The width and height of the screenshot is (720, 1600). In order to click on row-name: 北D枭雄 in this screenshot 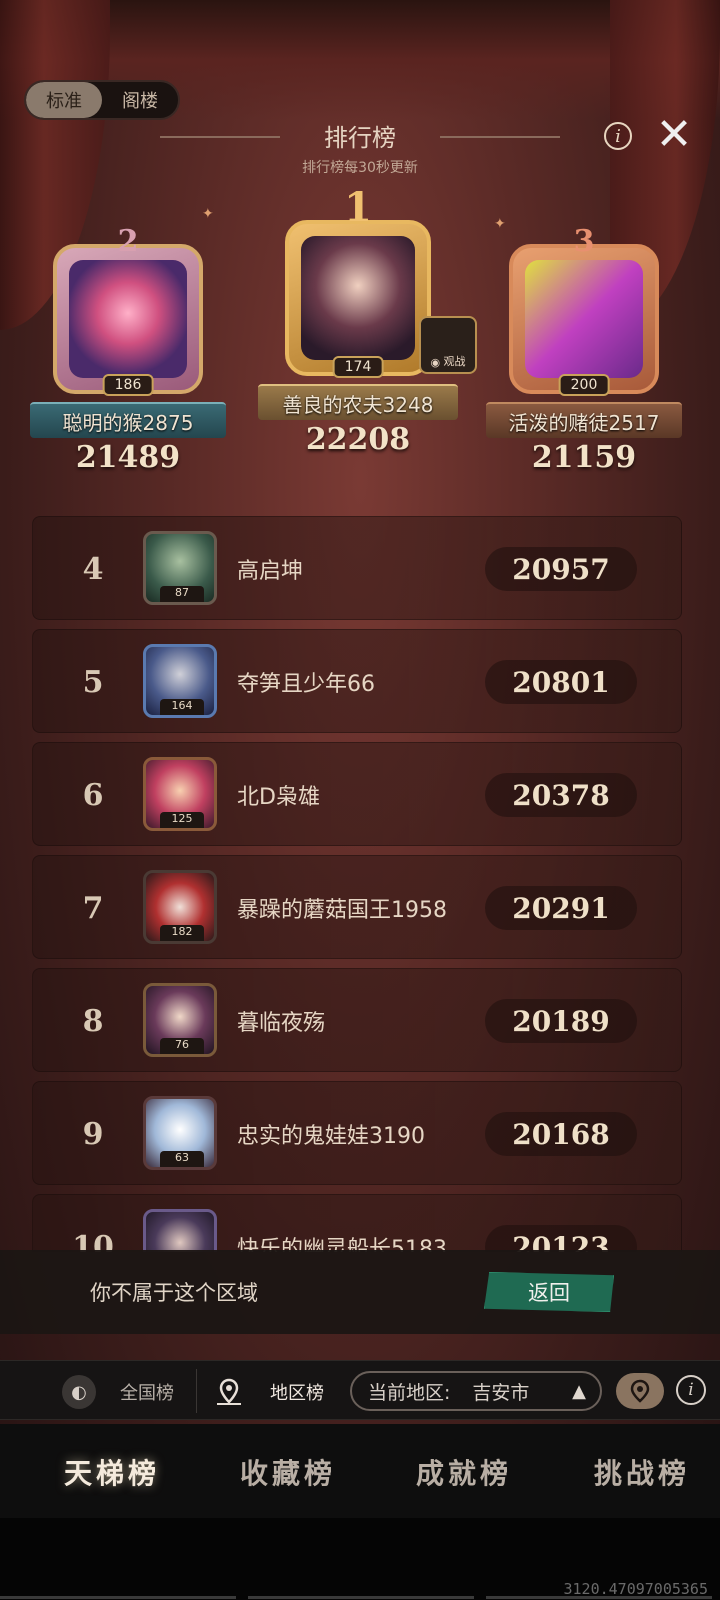, I will do `click(278, 797)`.